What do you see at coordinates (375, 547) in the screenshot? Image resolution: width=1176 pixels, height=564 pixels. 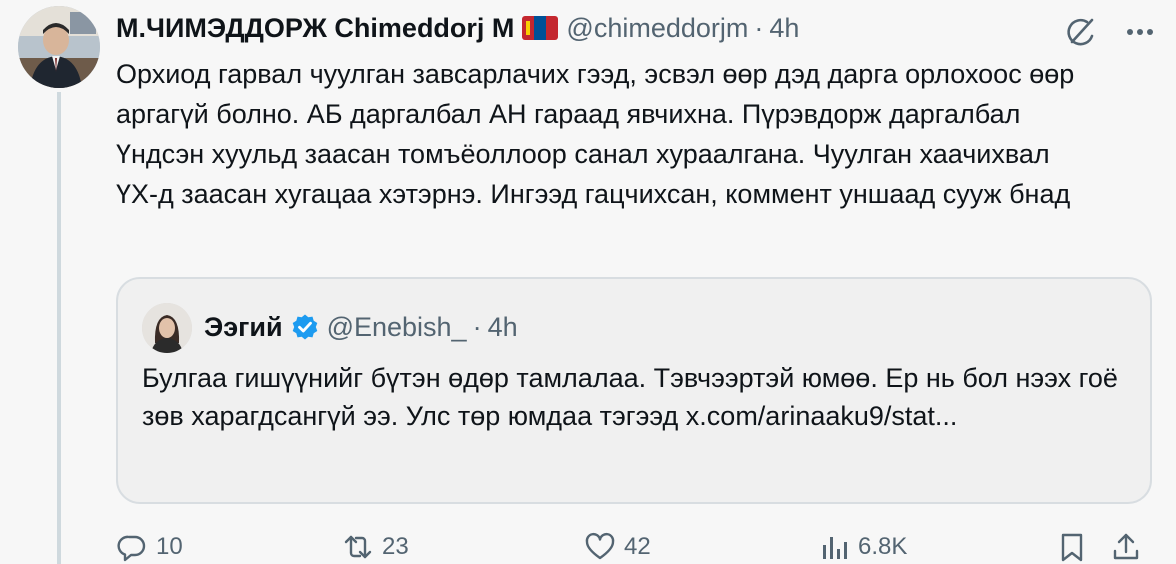 I see `repost-button: 23` at bounding box center [375, 547].